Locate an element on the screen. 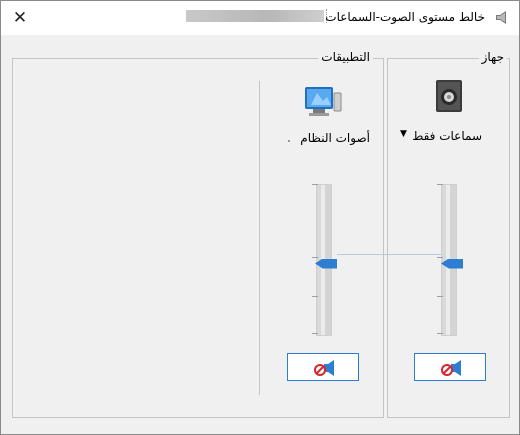 This screenshot has height=435, width=520. system-tick-mid is located at coordinates (315, 257).